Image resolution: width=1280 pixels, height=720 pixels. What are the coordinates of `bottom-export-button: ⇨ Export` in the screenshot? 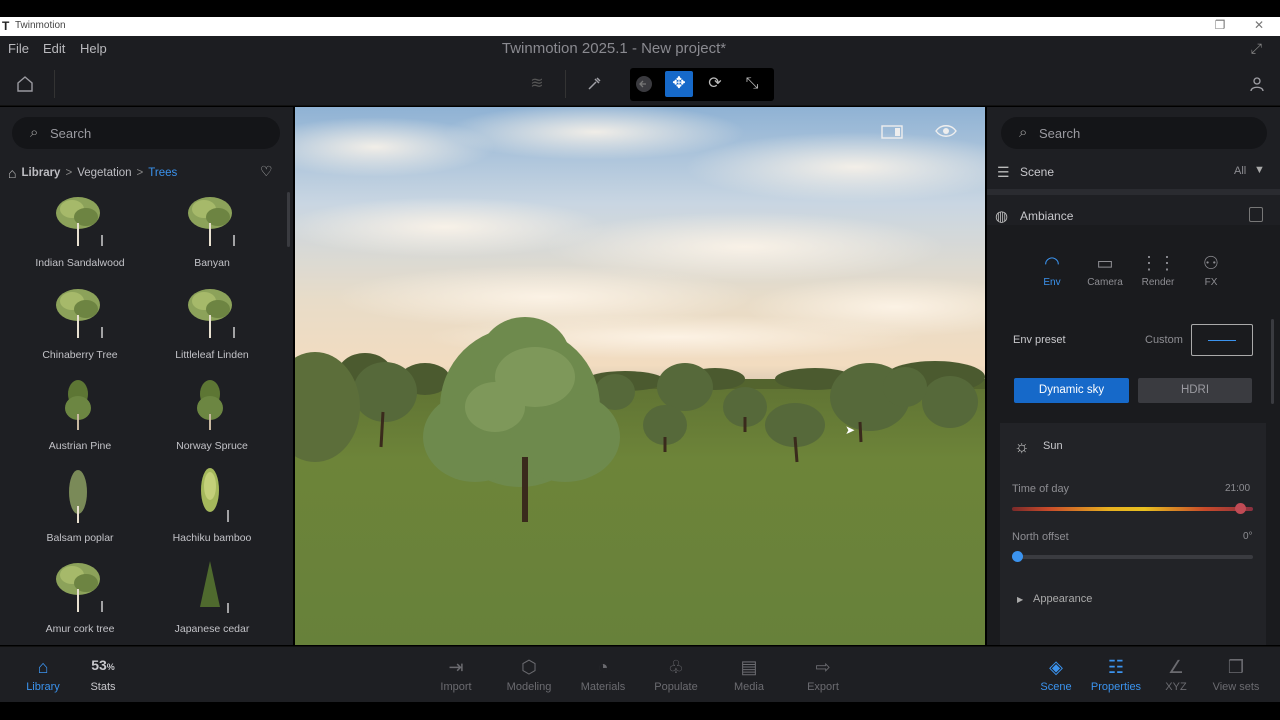 It's located at (823, 675).